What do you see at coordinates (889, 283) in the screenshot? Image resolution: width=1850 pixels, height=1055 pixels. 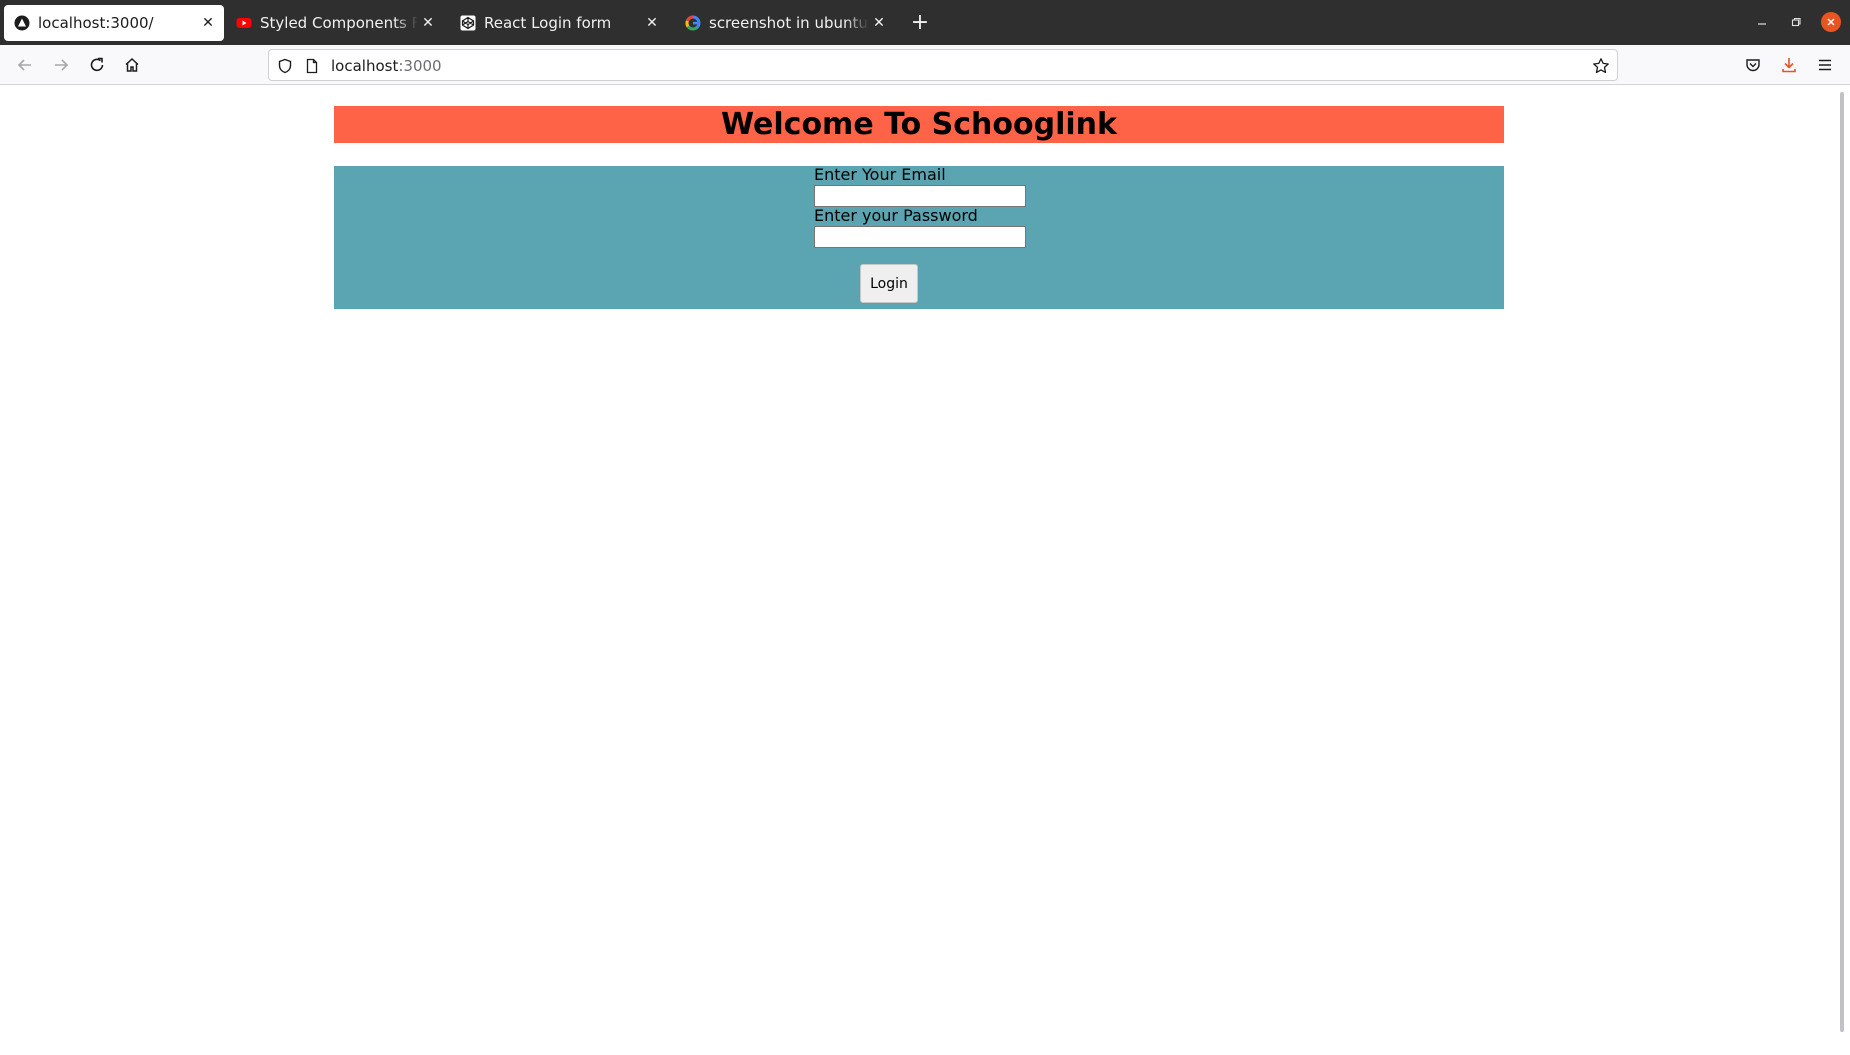 I see `login-button: Login` at bounding box center [889, 283].